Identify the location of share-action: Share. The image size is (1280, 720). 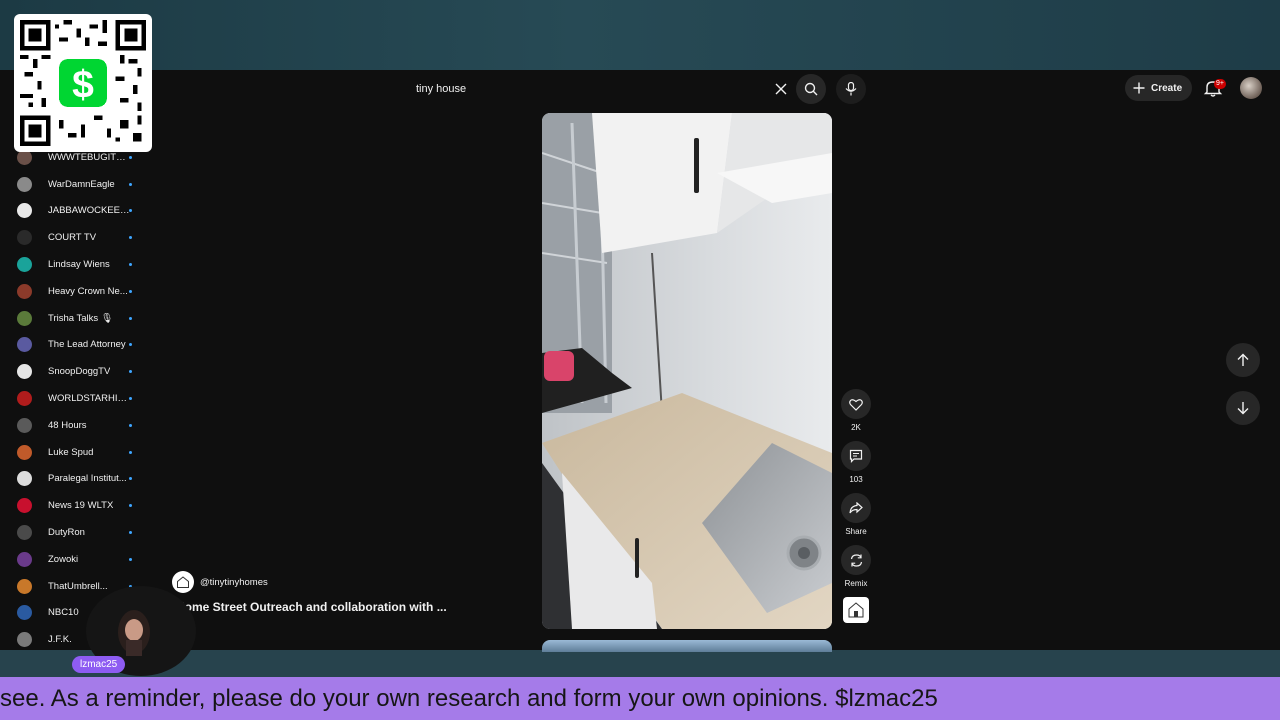
(856, 514).